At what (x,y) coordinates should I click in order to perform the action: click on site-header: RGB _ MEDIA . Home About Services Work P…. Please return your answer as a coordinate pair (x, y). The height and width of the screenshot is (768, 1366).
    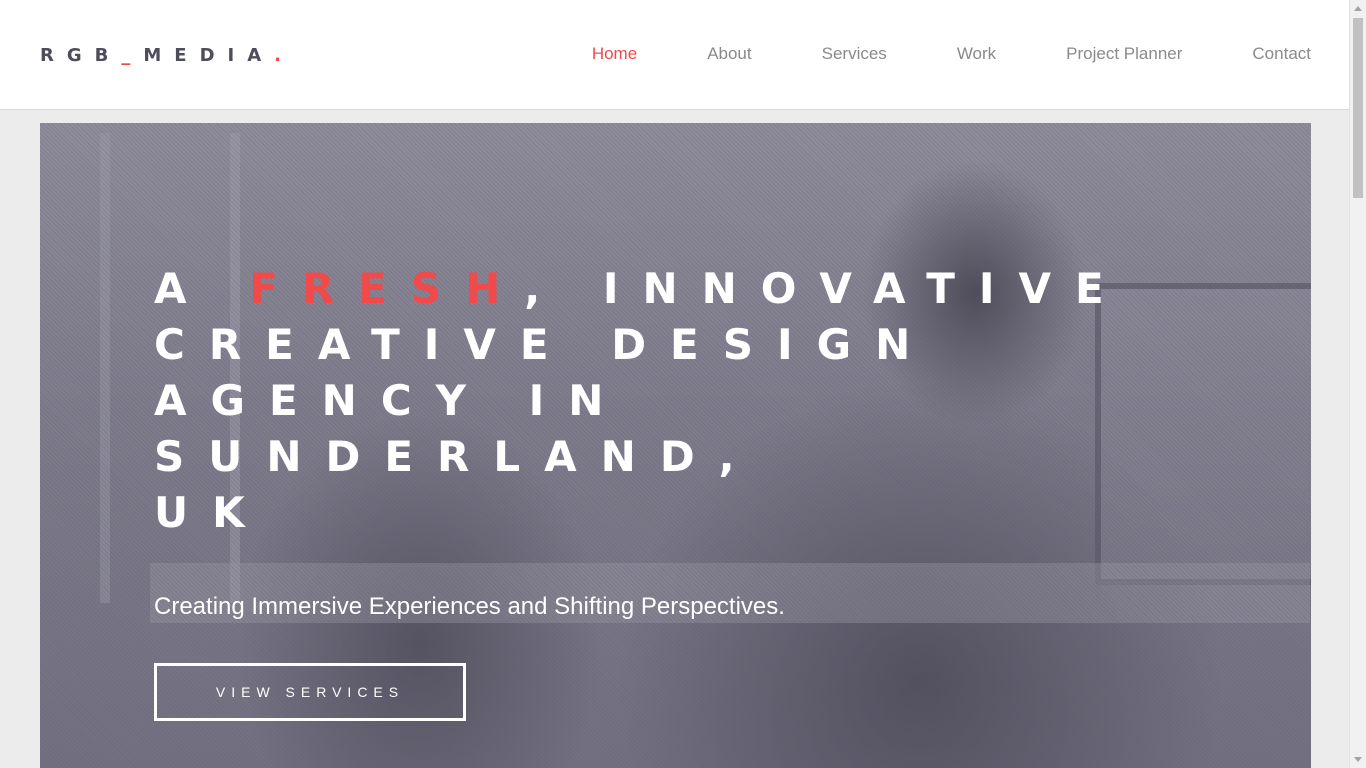
    Looking at the image, I should click on (675, 55).